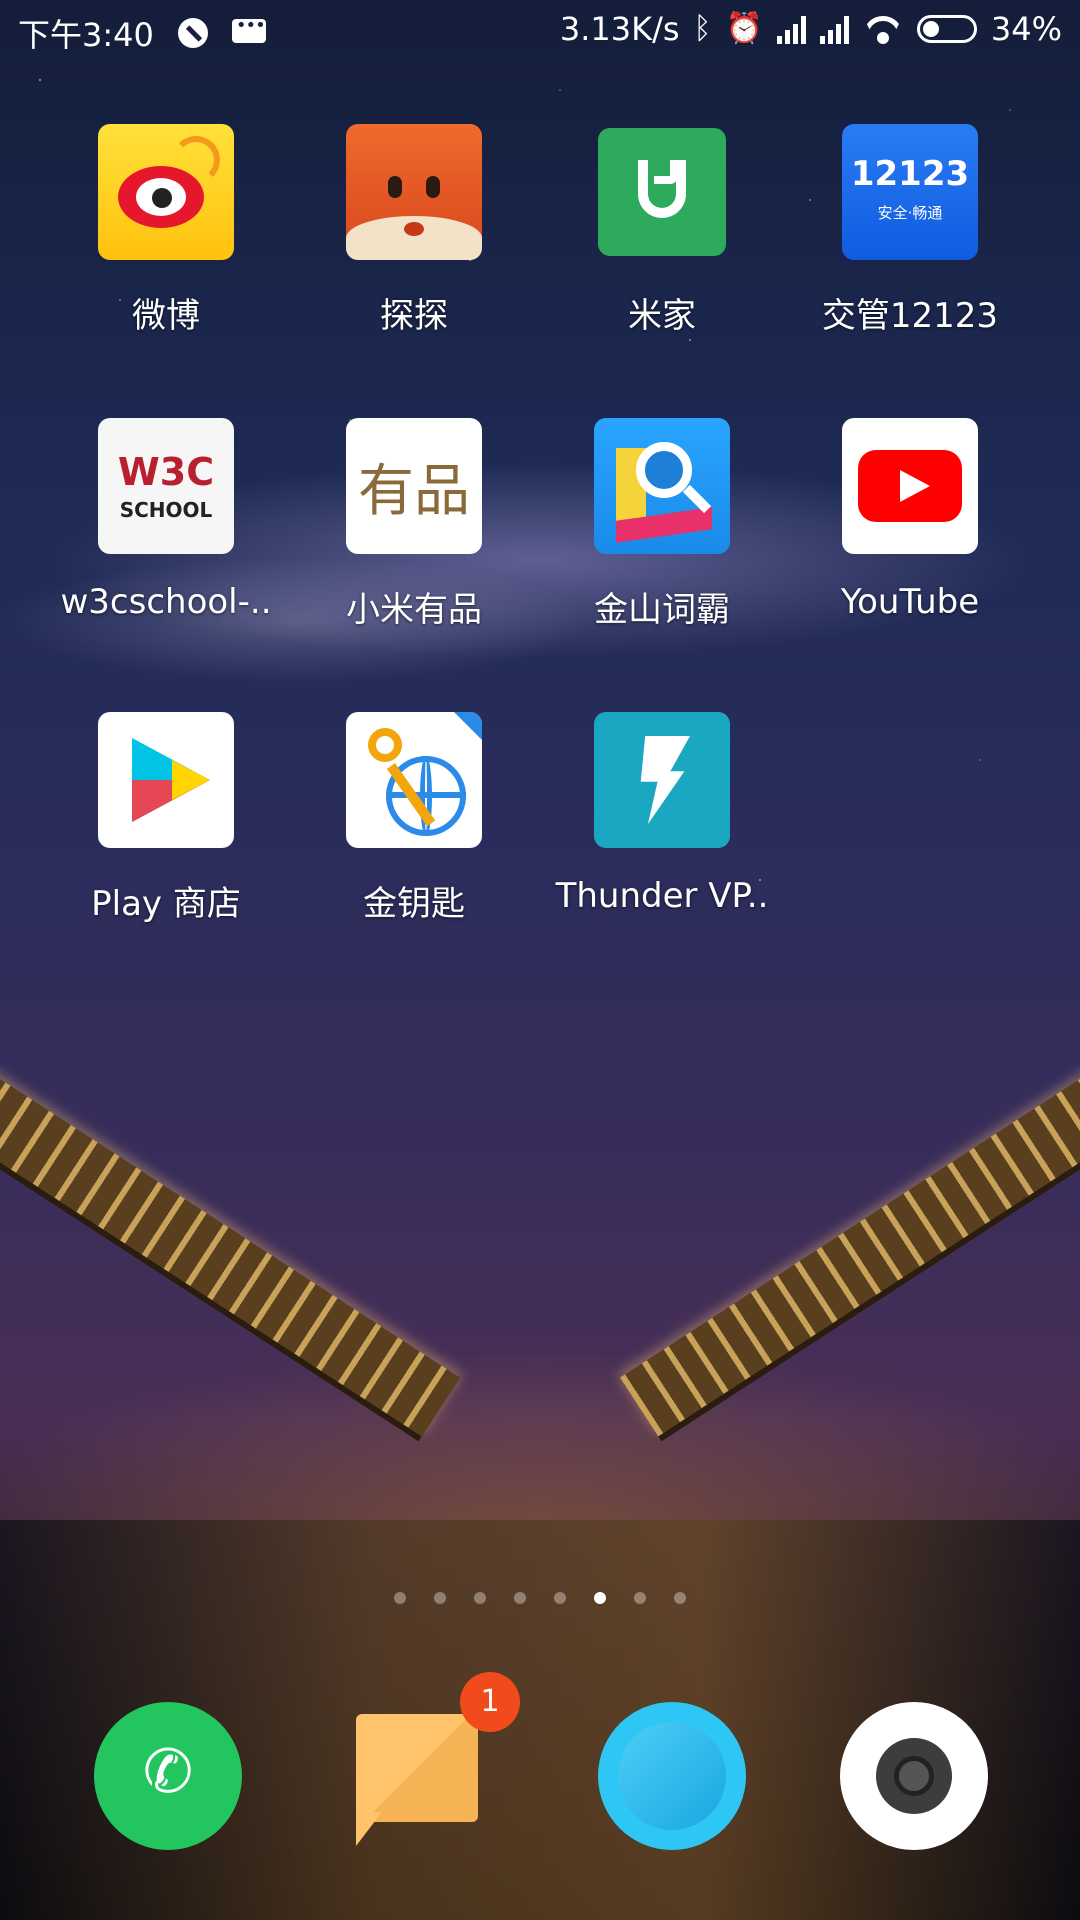 The width and height of the screenshot is (1080, 1920). I want to click on icon-subtext: 安全·畅通, so click(910, 213).